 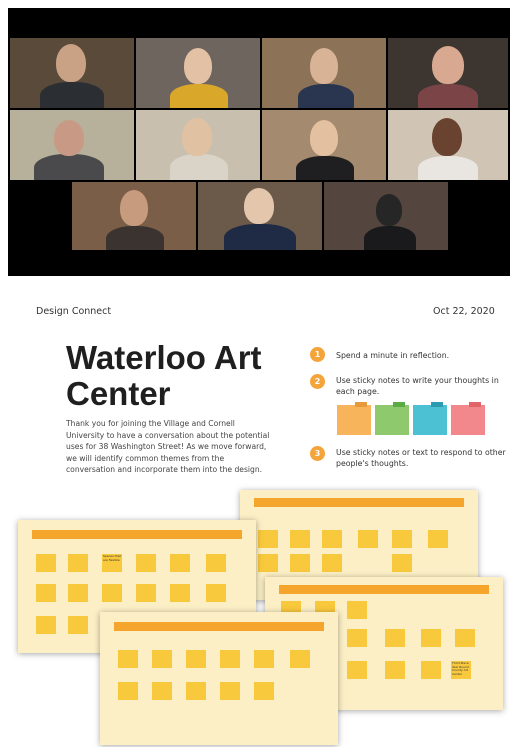 What do you see at coordinates (112, 563) in the screenshot?
I see `sticky-note-text: Spaces that are flexible` at bounding box center [112, 563].